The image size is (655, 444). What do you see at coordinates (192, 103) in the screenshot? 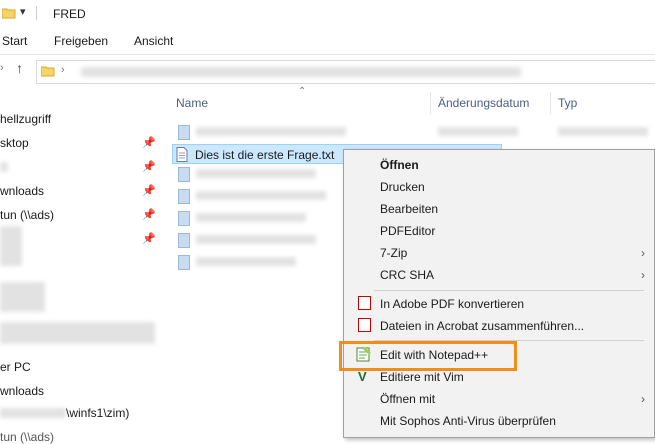
I see `column-header-name: Name` at bounding box center [192, 103].